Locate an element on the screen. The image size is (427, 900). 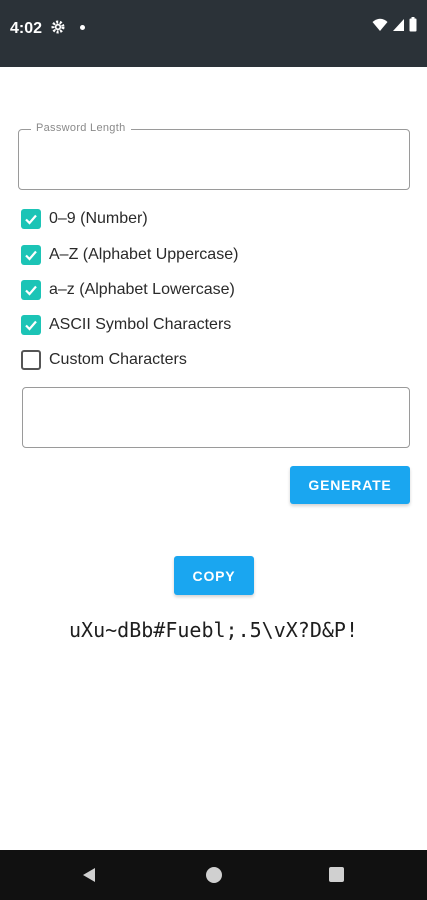
battery-icon is located at coordinates (413, 27).